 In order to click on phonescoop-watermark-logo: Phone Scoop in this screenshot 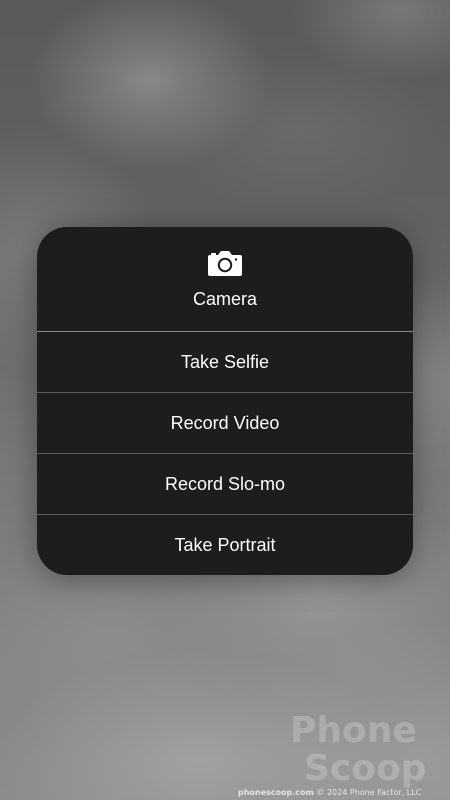, I will do `click(358, 749)`.